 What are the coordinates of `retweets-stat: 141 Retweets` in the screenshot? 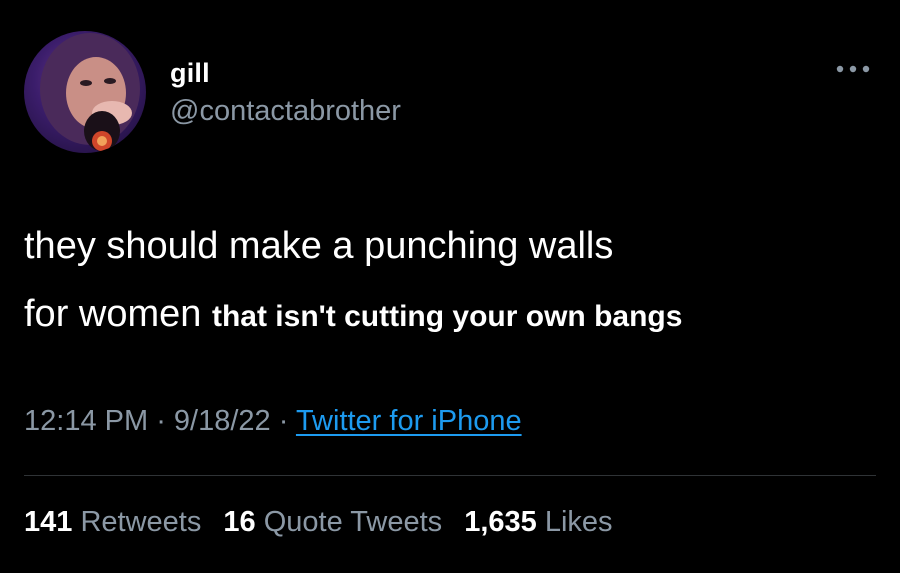 It's located at (112, 522).